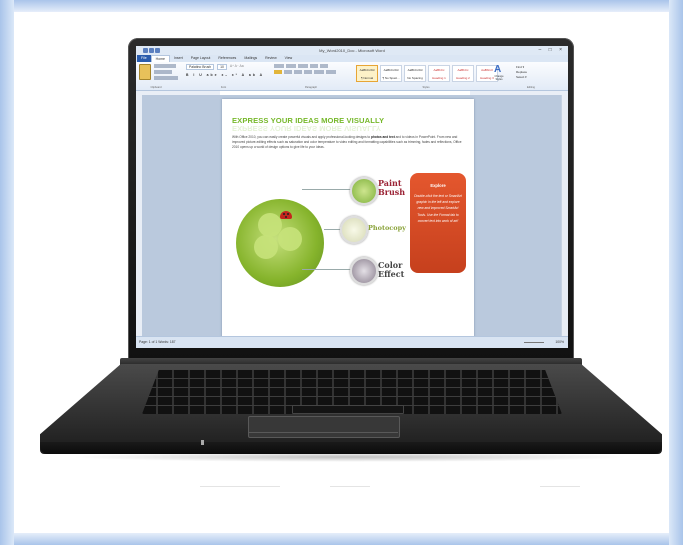  What do you see at coordinates (145, 72) in the screenshot?
I see `paste-button` at bounding box center [145, 72].